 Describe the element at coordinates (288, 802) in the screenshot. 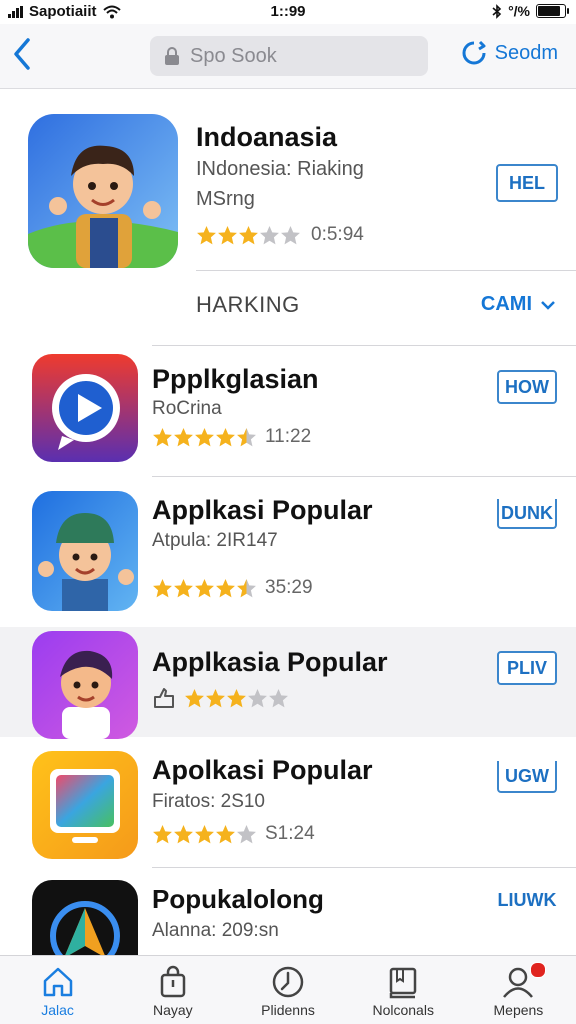

I see `list-item: Apolkasi Popular Firatos: 2S10 S1:24 UGW` at that location.